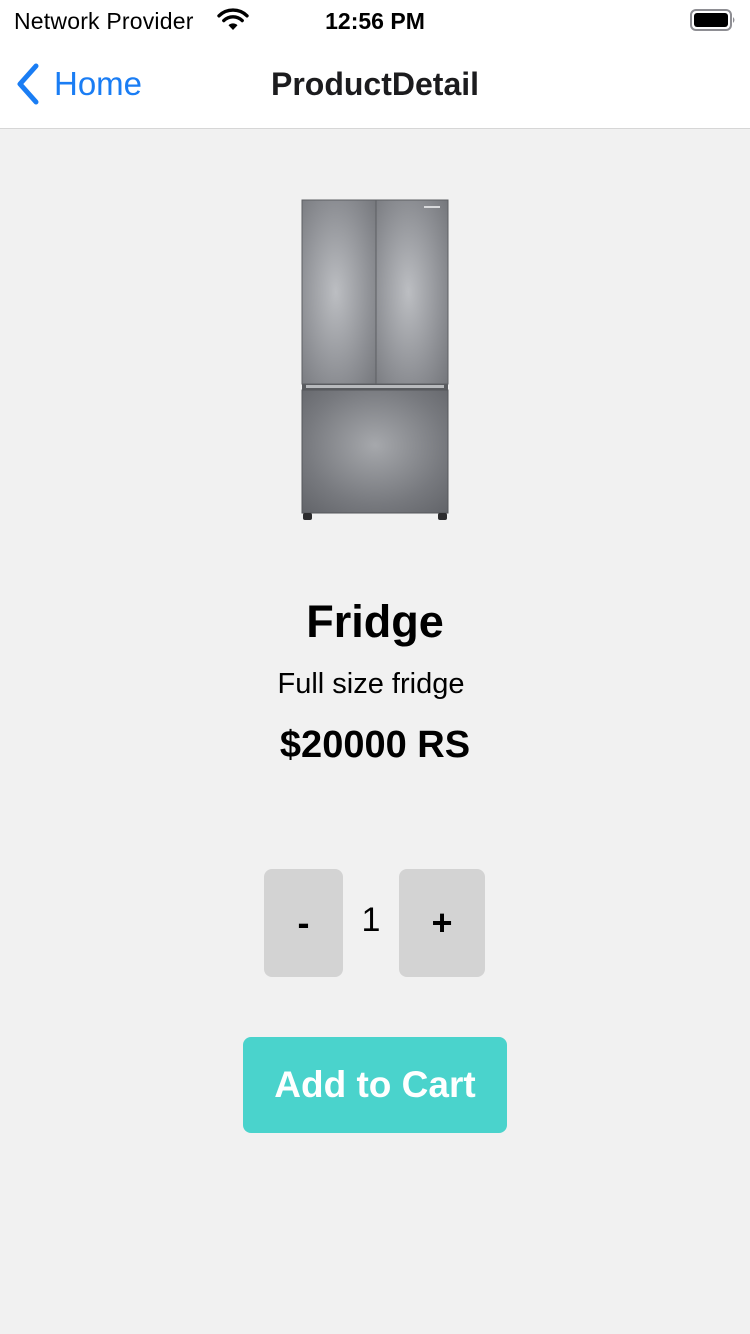  What do you see at coordinates (375, 359) in the screenshot?
I see `fridge-image` at bounding box center [375, 359].